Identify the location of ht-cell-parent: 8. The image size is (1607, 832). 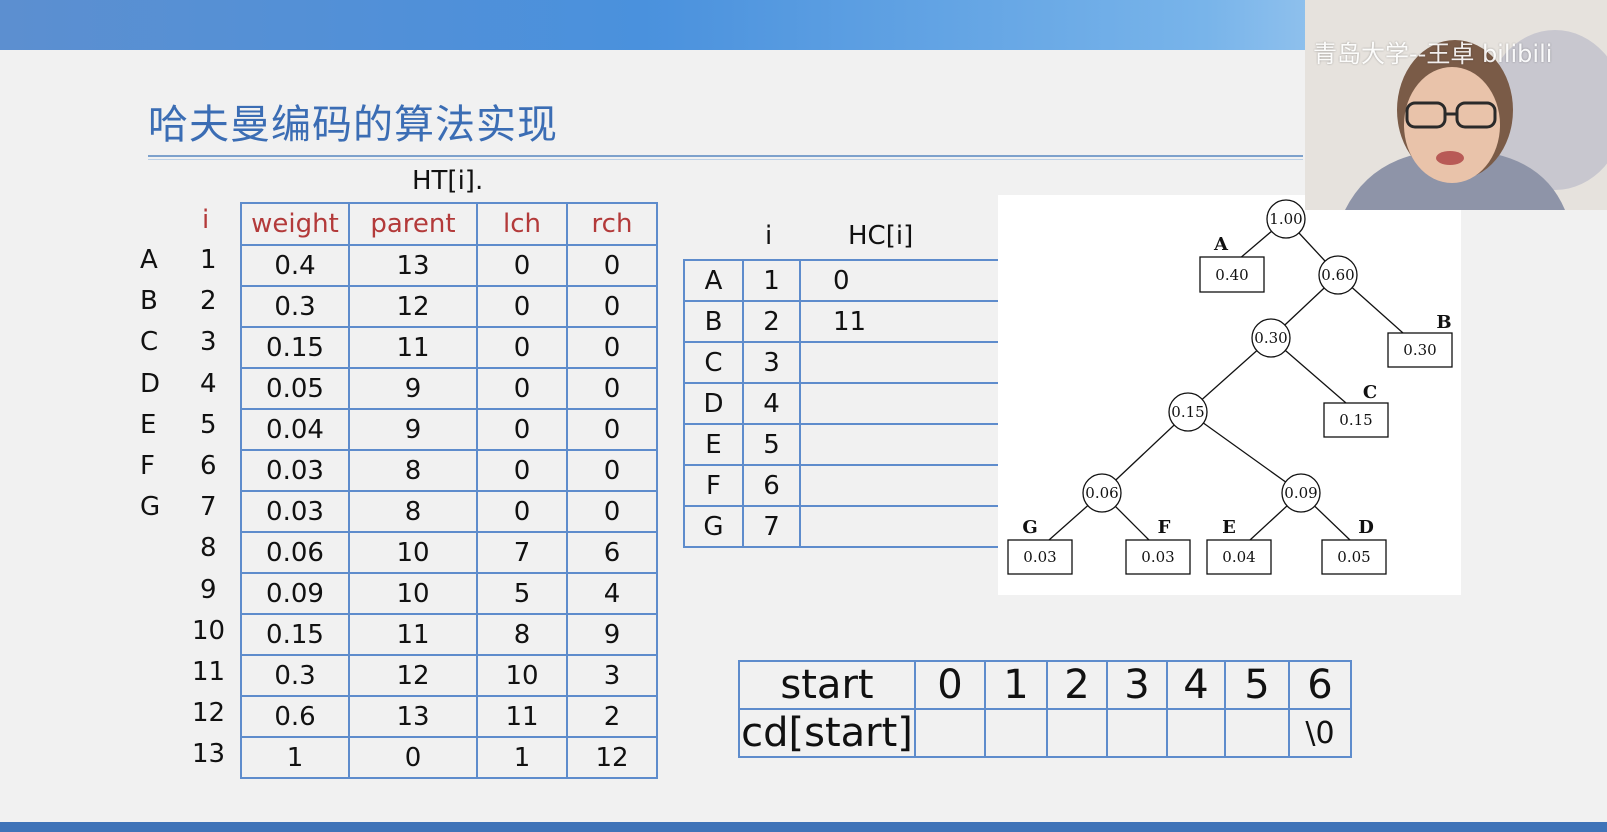
(413, 511).